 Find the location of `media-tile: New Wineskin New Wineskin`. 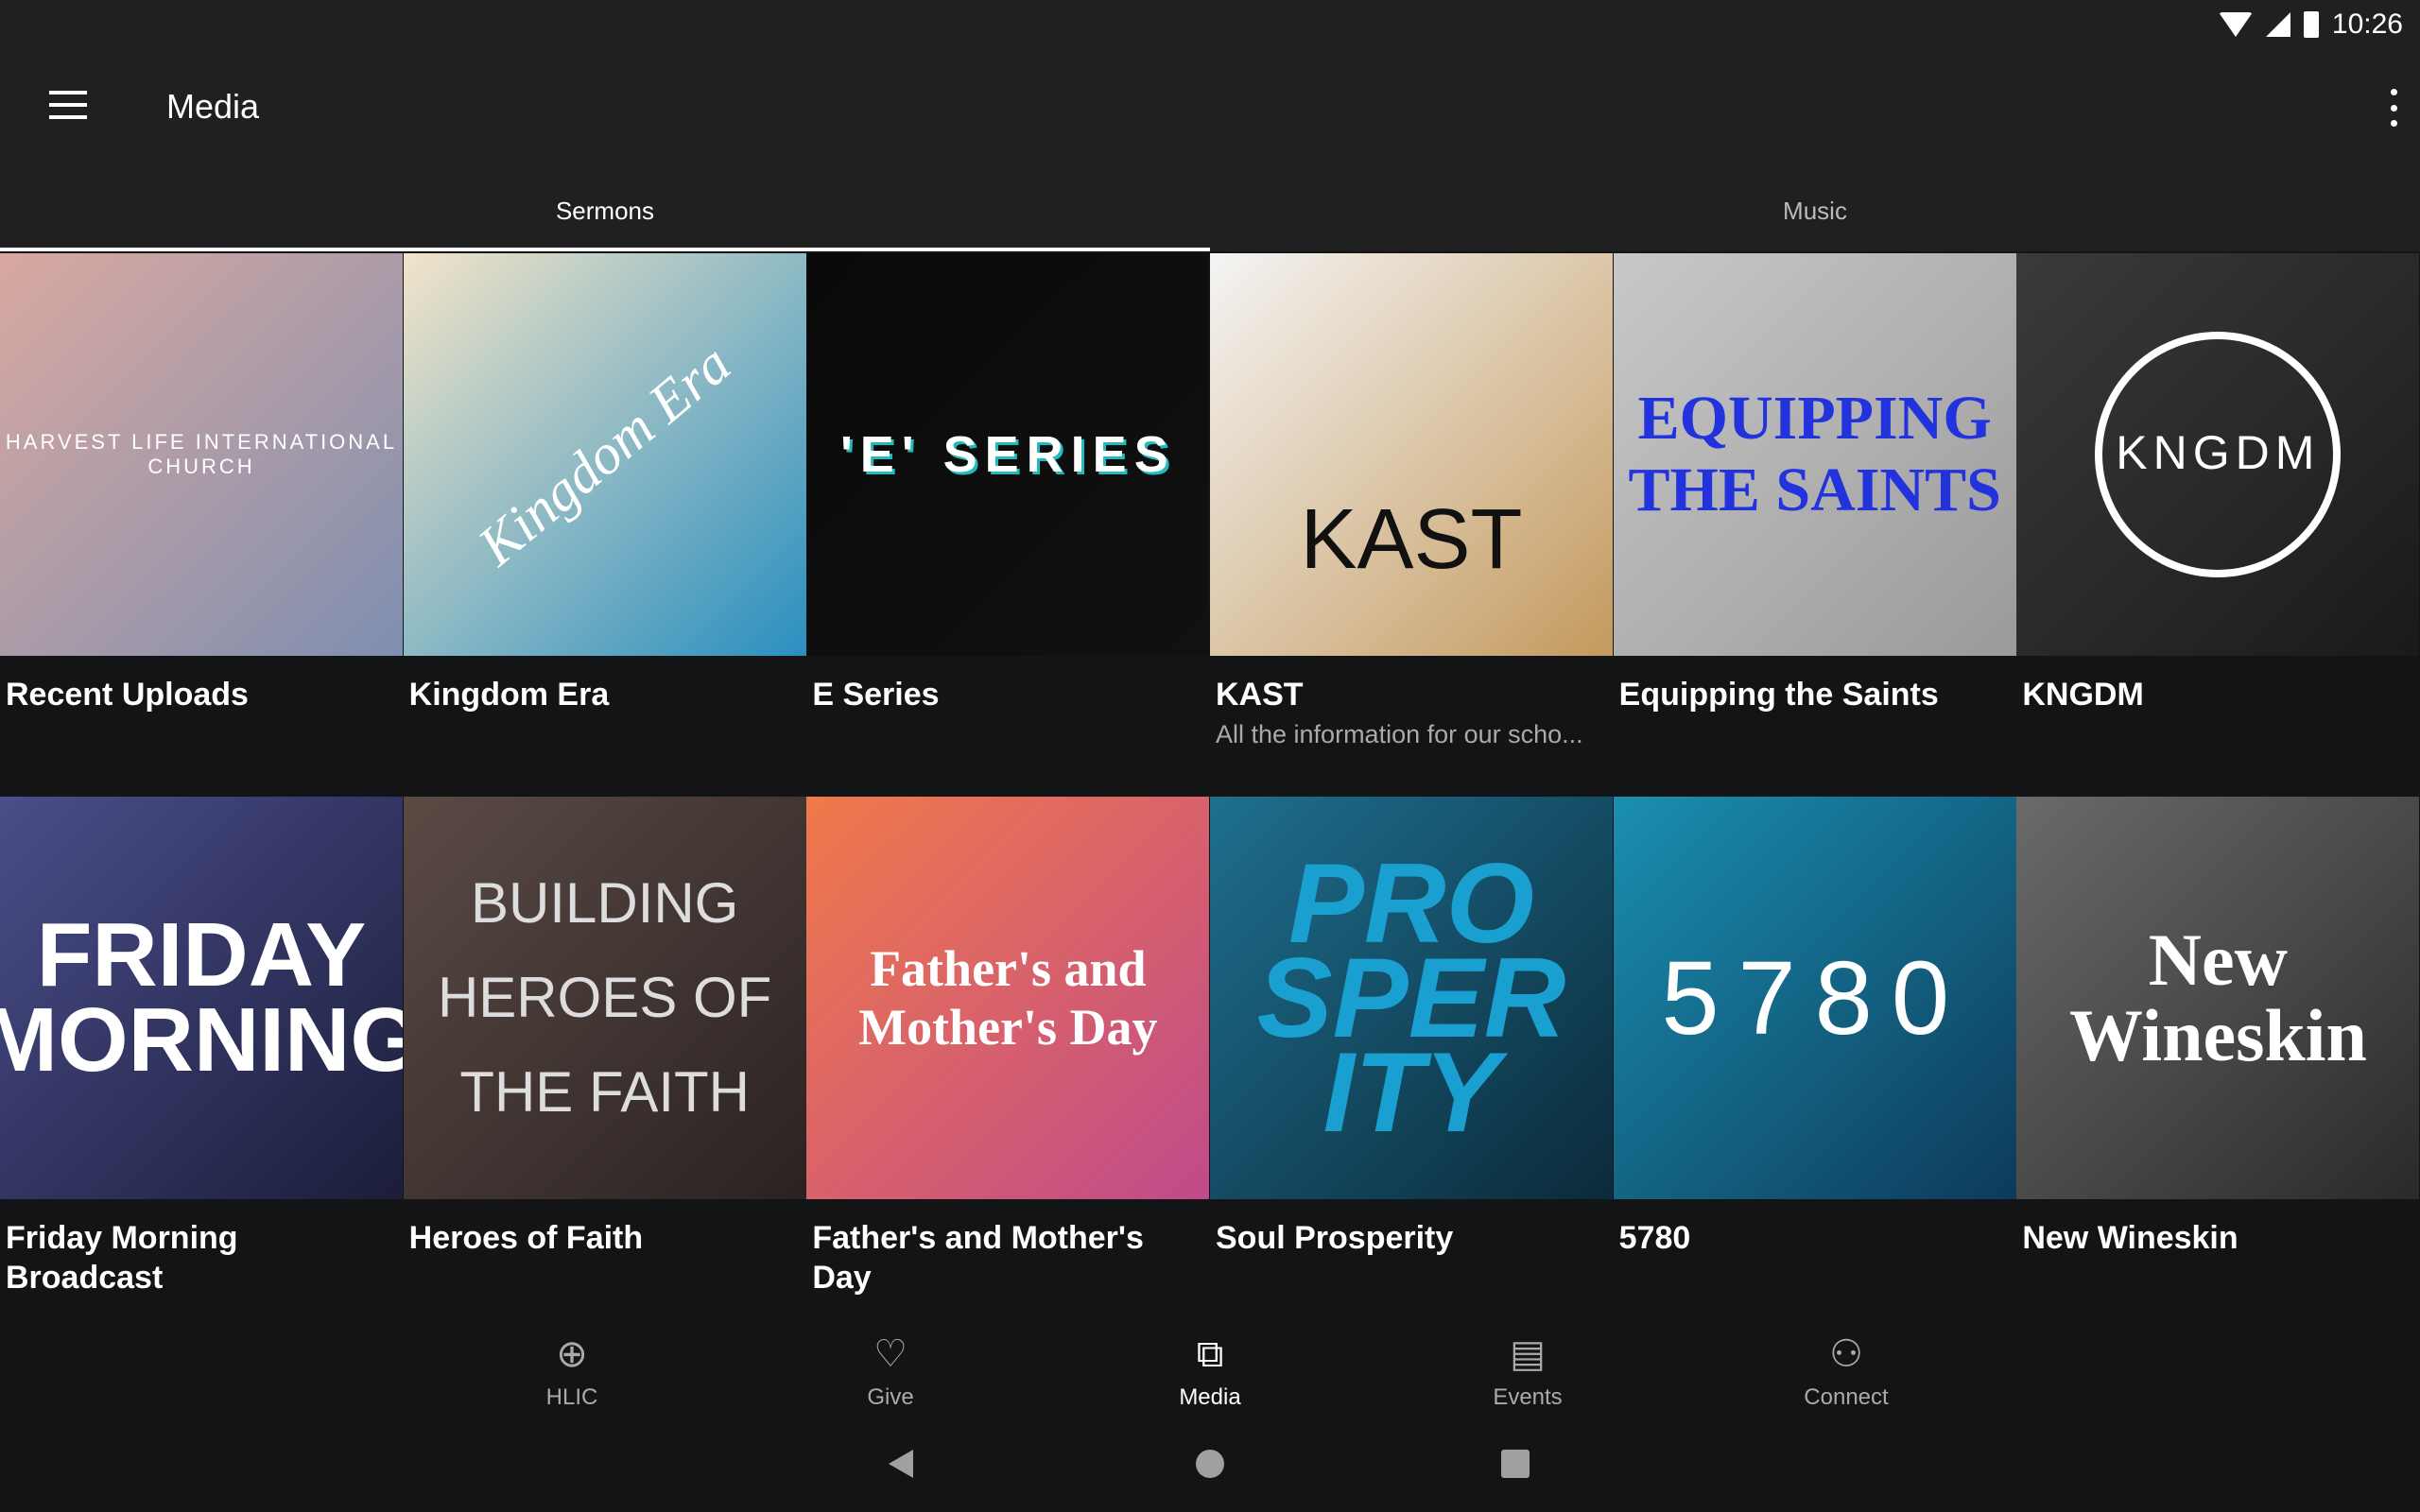

media-tile: New Wineskin New Wineskin is located at coordinates (2218, 1027).